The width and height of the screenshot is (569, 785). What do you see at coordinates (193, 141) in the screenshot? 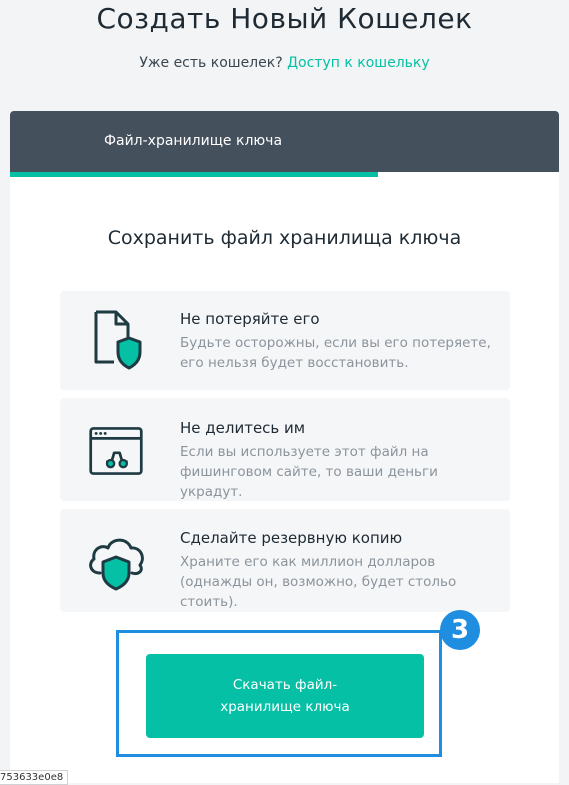
I see `tab-keystore: Файл-хранилище ключа` at bounding box center [193, 141].